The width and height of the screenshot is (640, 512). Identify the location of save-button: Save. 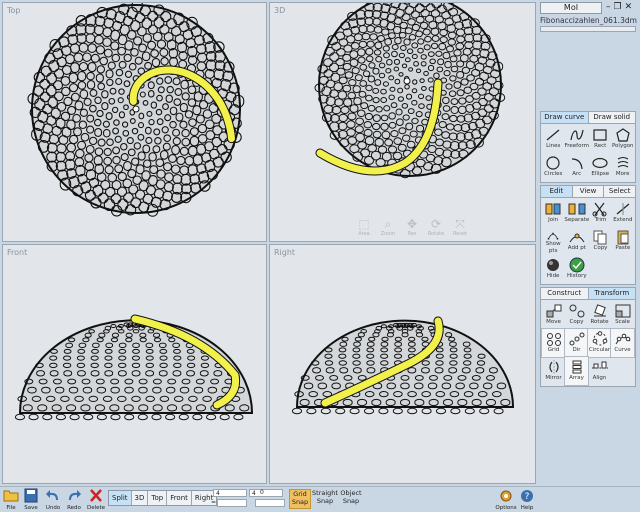
(31, 500).